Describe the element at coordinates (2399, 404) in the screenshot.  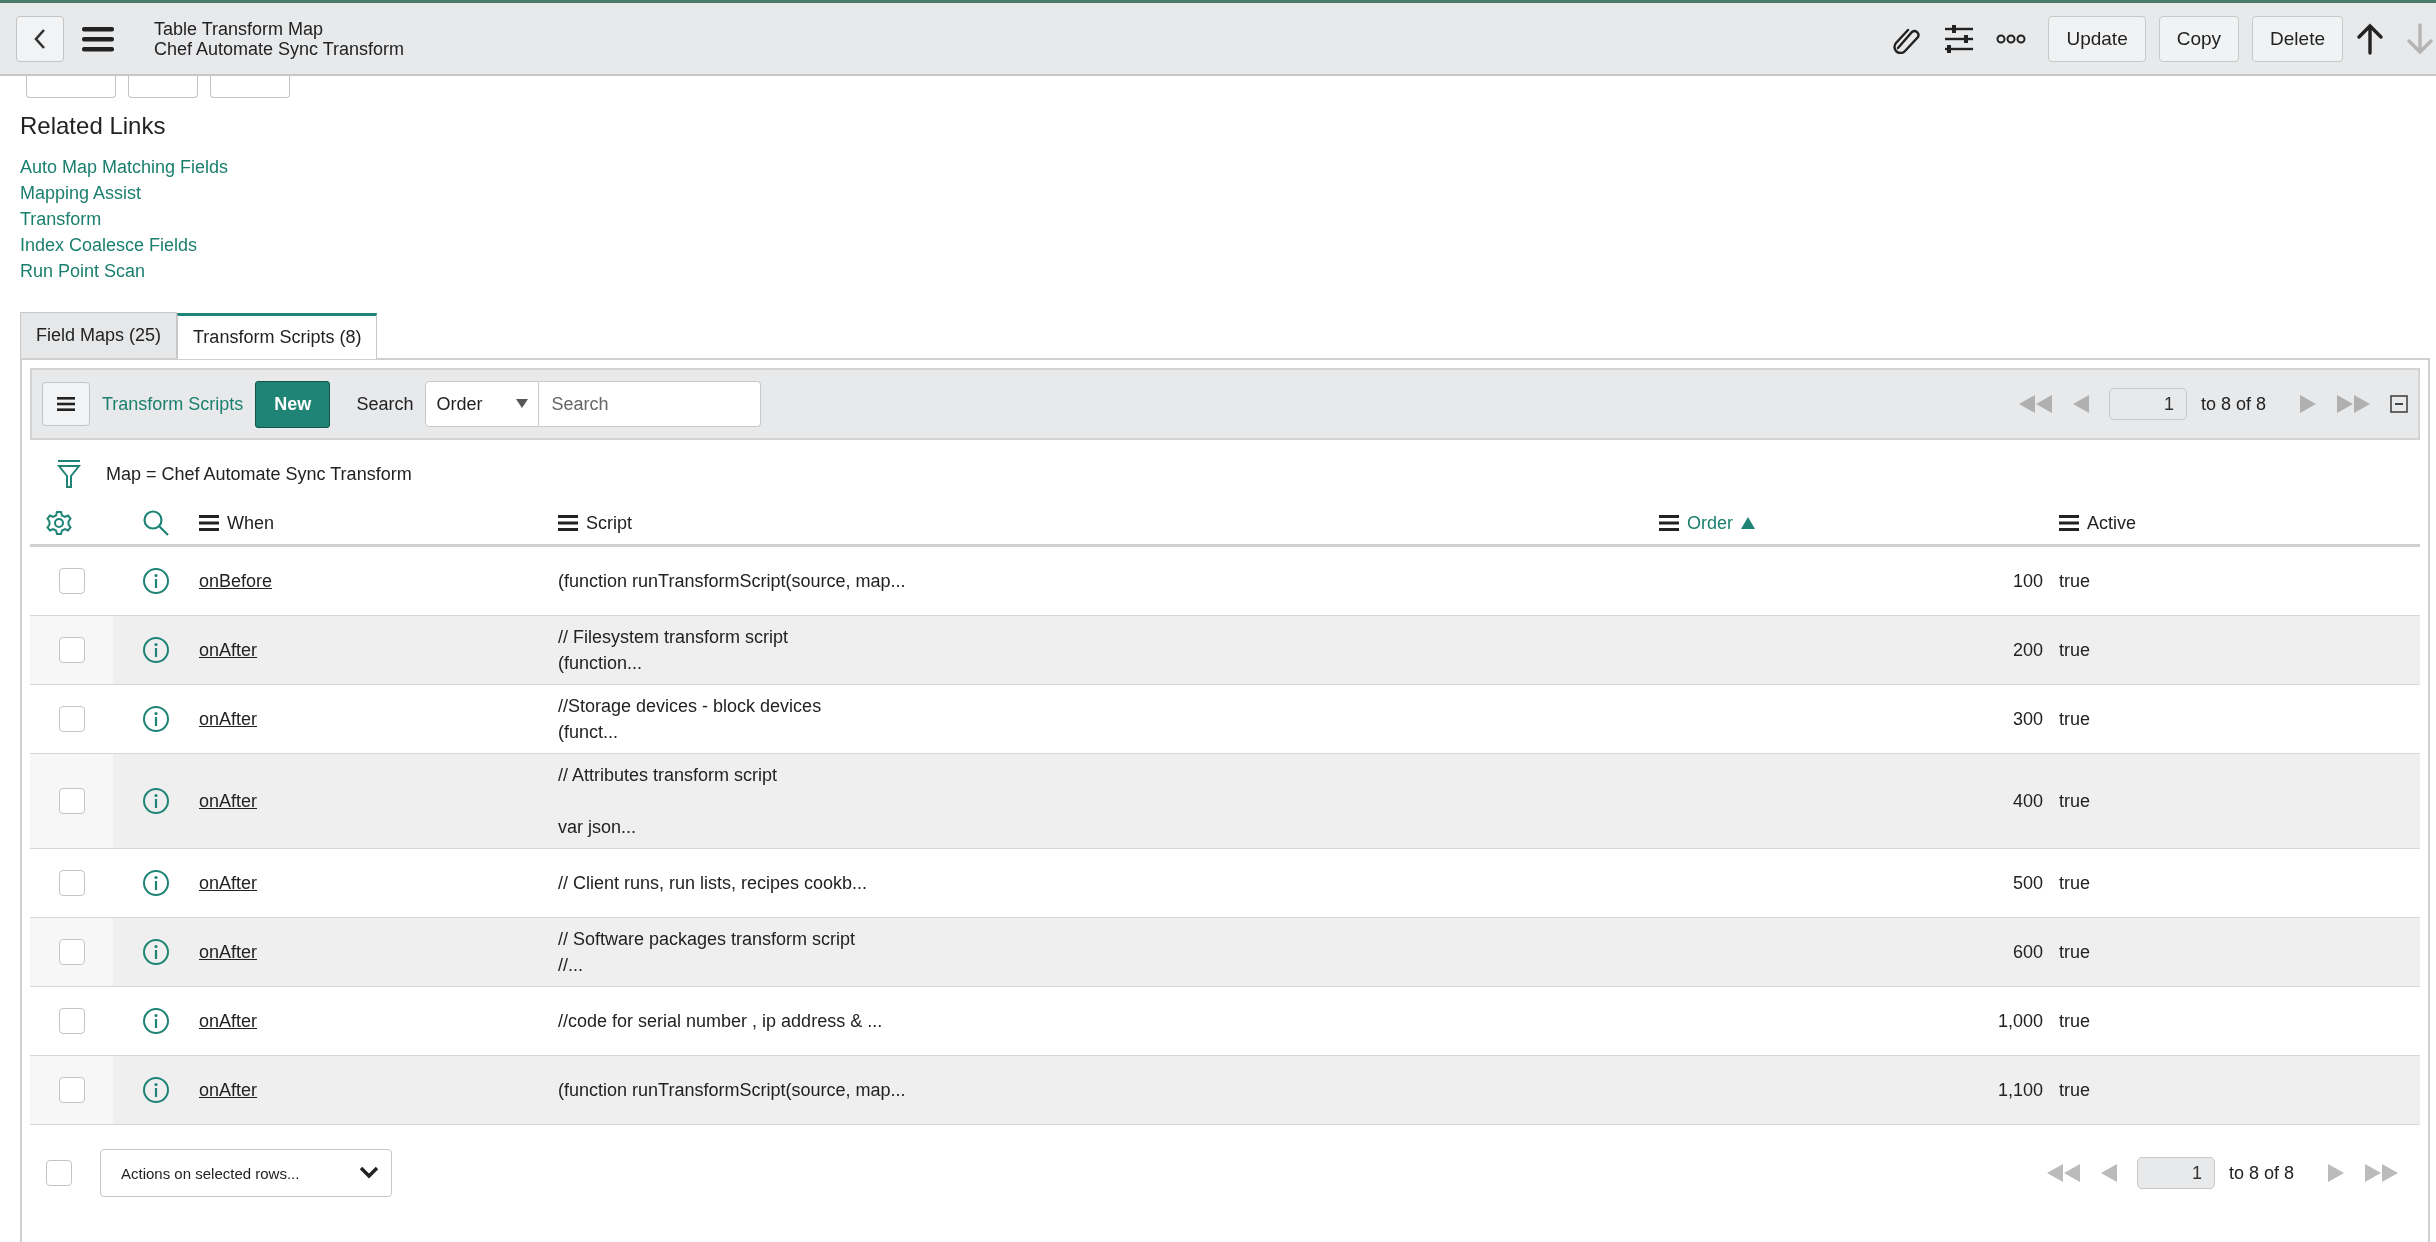
I see `collapse-icon` at that location.